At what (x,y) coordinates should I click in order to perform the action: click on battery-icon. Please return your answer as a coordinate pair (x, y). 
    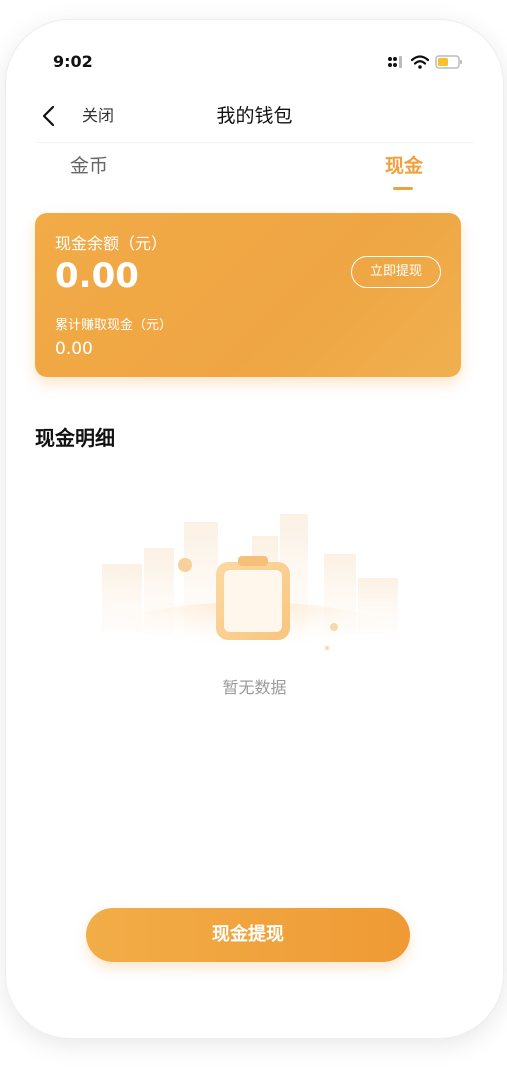
    Looking at the image, I should click on (448, 62).